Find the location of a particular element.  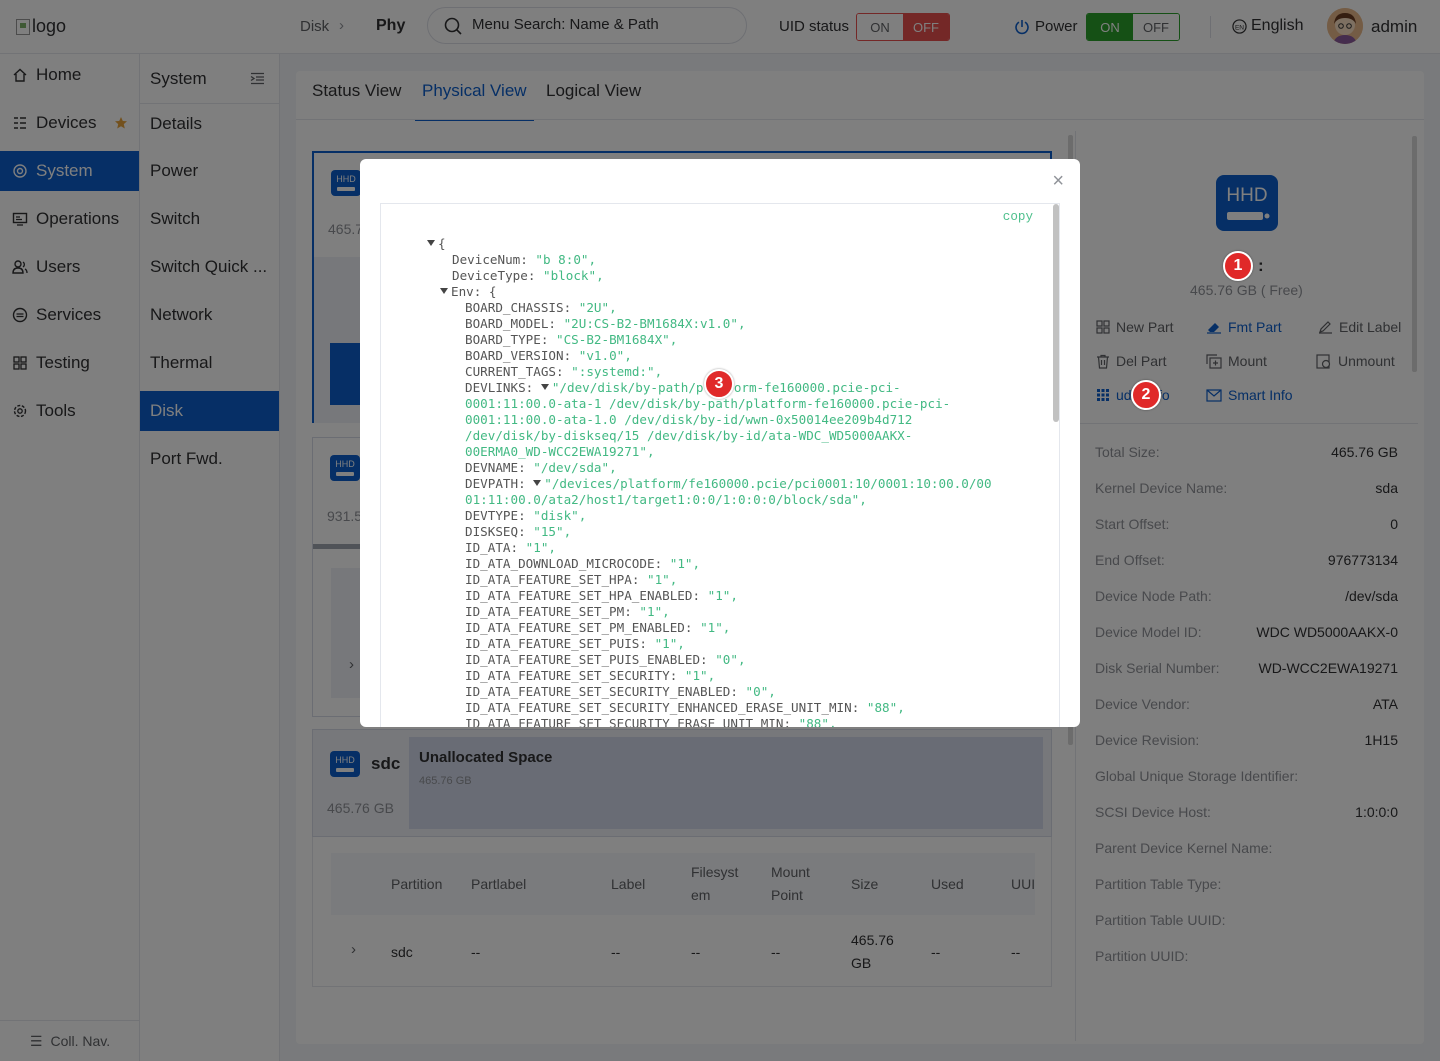

json-line: ID_ATA_FEATURE_SET_PUIS_ENABLED: "0", is located at coordinates (605, 660).